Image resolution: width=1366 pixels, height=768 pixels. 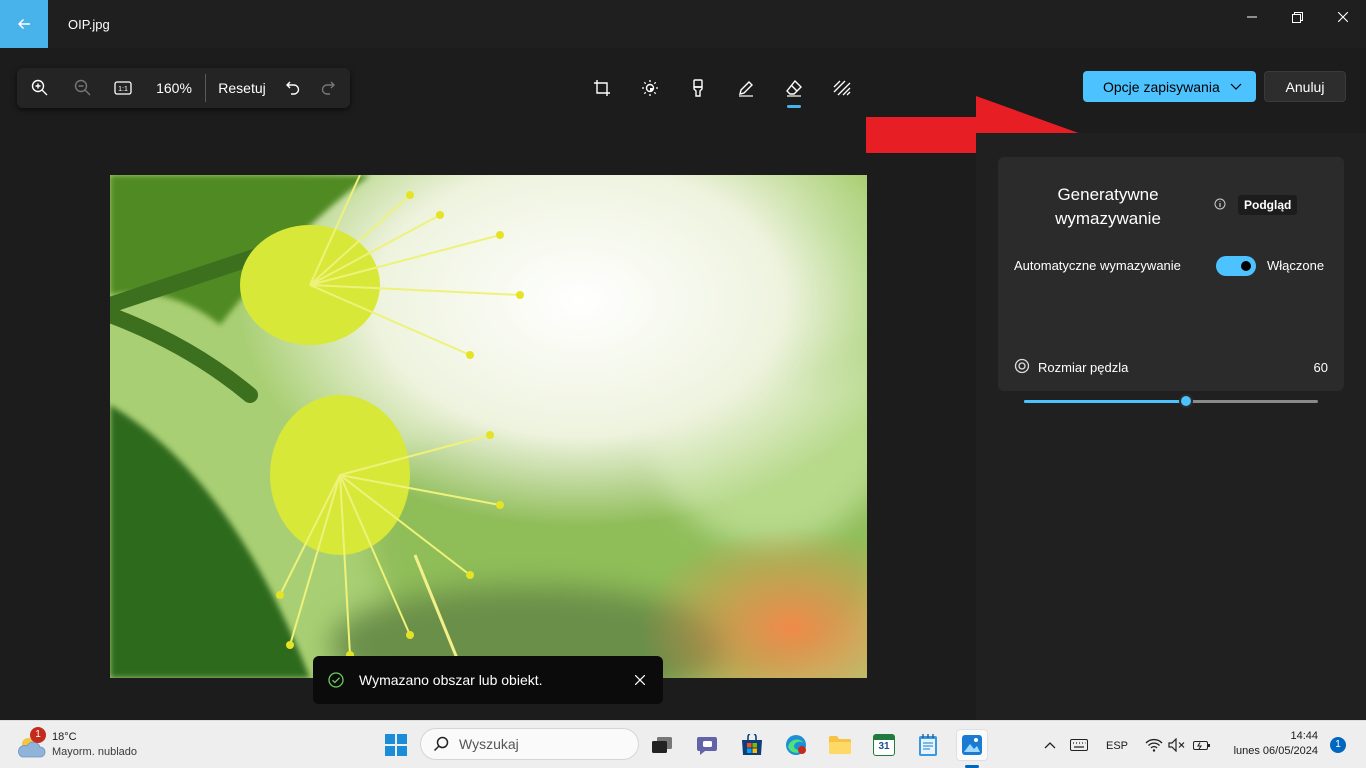 What do you see at coordinates (242, 88) in the screenshot?
I see `reset-button: Resetuj` at bounding box center [242, 88].